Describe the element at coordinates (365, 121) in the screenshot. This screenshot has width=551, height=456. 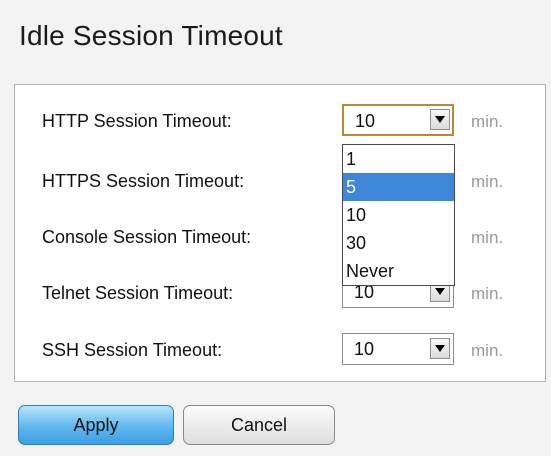
I see `http-timeout-value: 10` at that location.